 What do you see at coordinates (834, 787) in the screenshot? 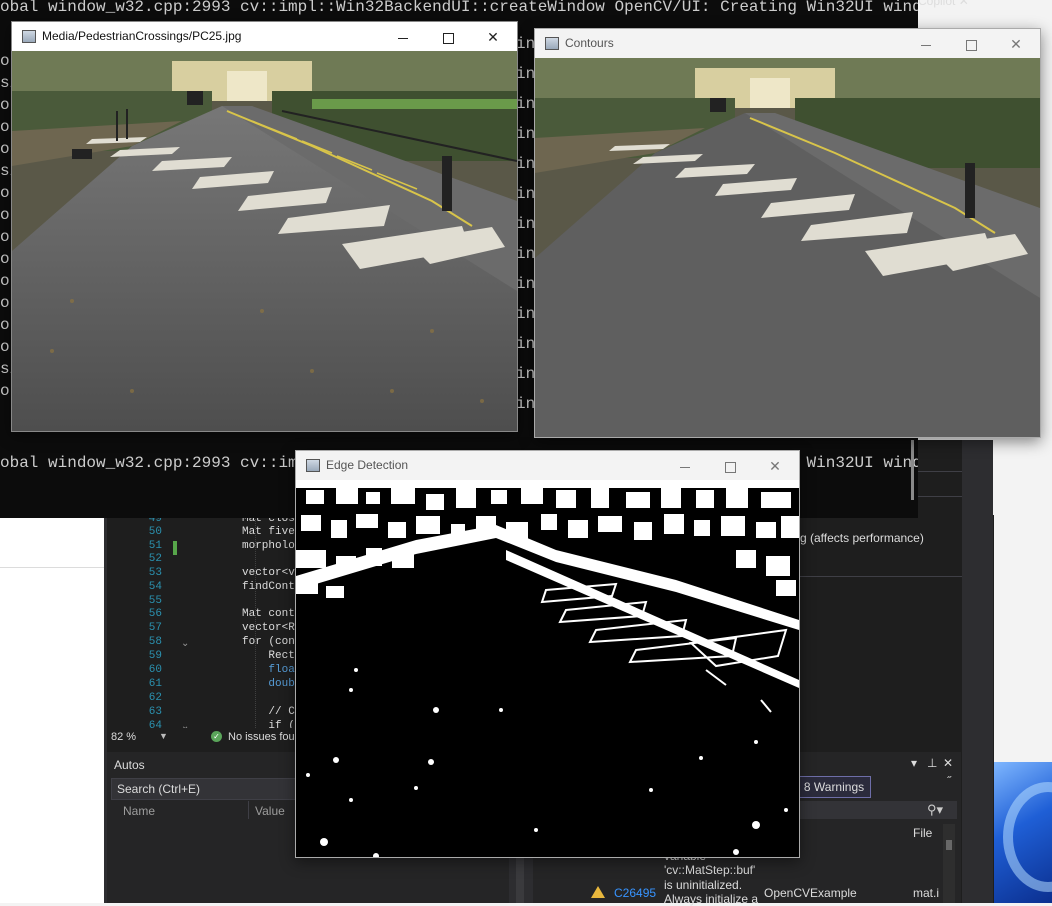
I see `warnings-filter-button: 8 Warnings` at bounding box center [834, 787].